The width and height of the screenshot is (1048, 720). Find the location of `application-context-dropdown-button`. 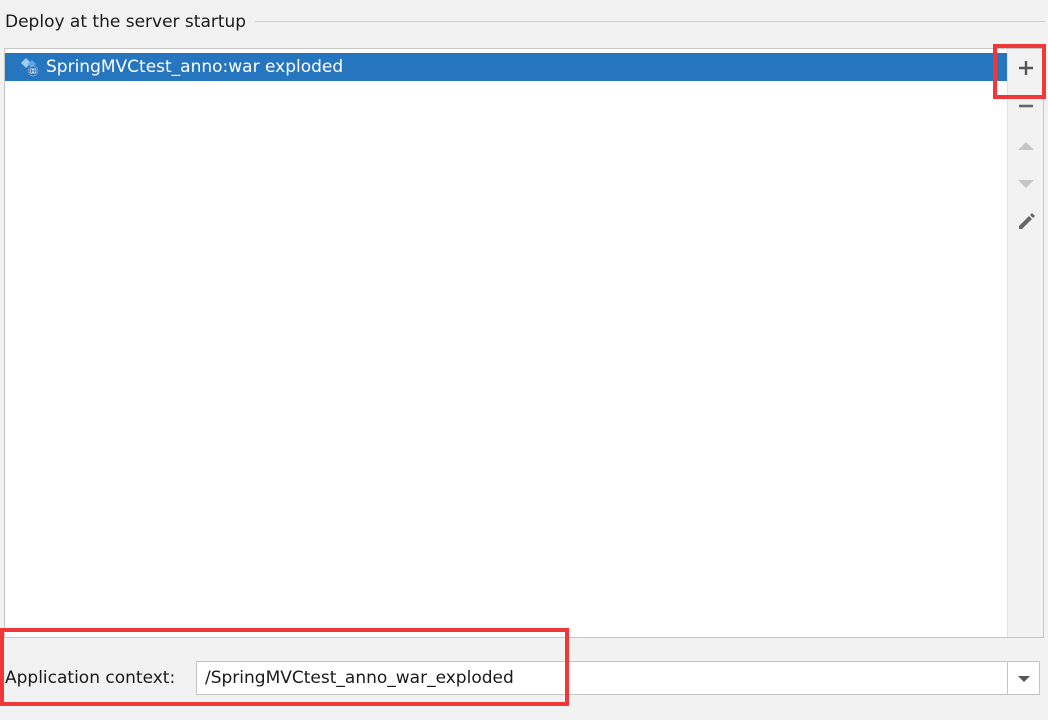

application-context-dropdown-button is located at coordinates (1023, 678).